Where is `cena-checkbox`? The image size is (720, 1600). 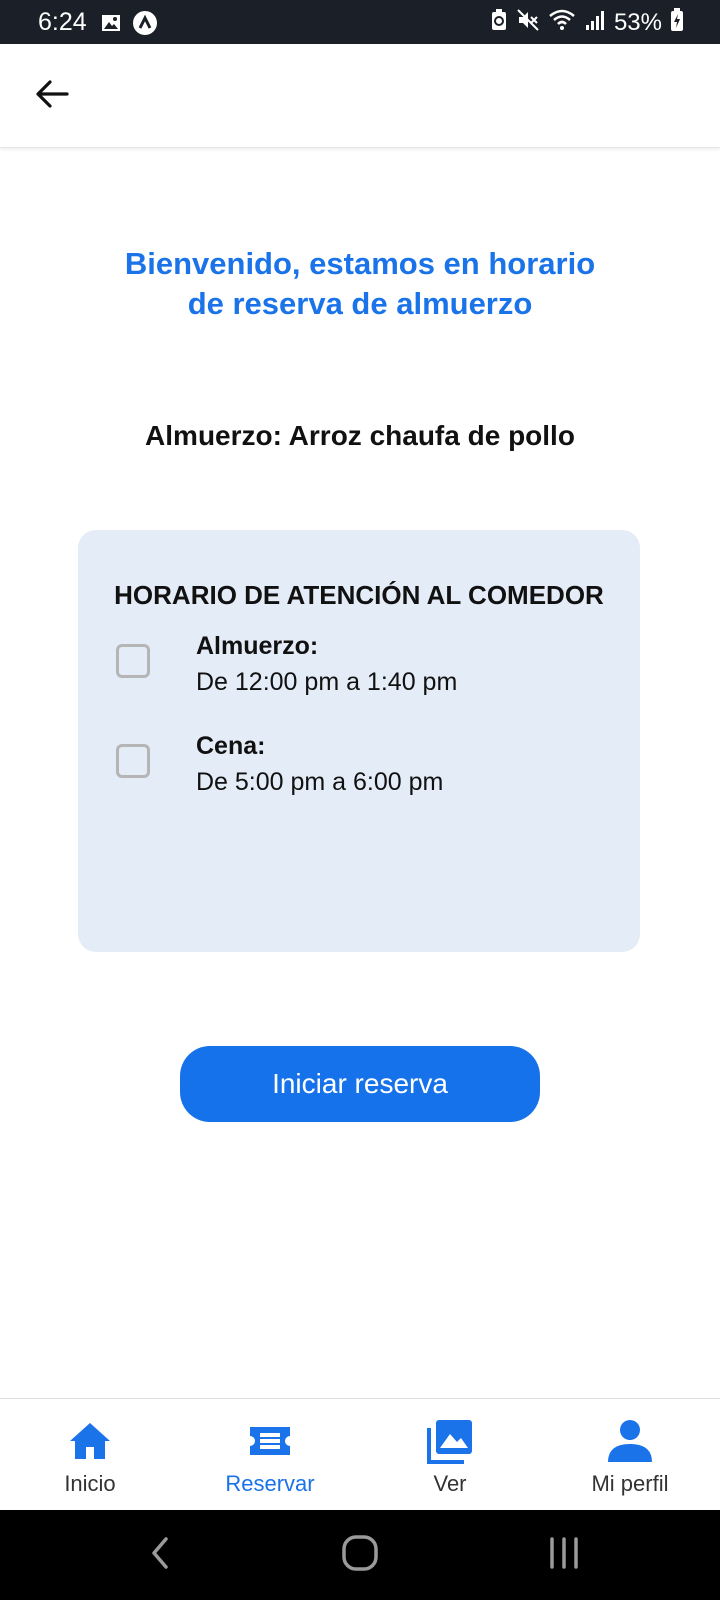
cena-checkbox is located at coordinates (133, 761).